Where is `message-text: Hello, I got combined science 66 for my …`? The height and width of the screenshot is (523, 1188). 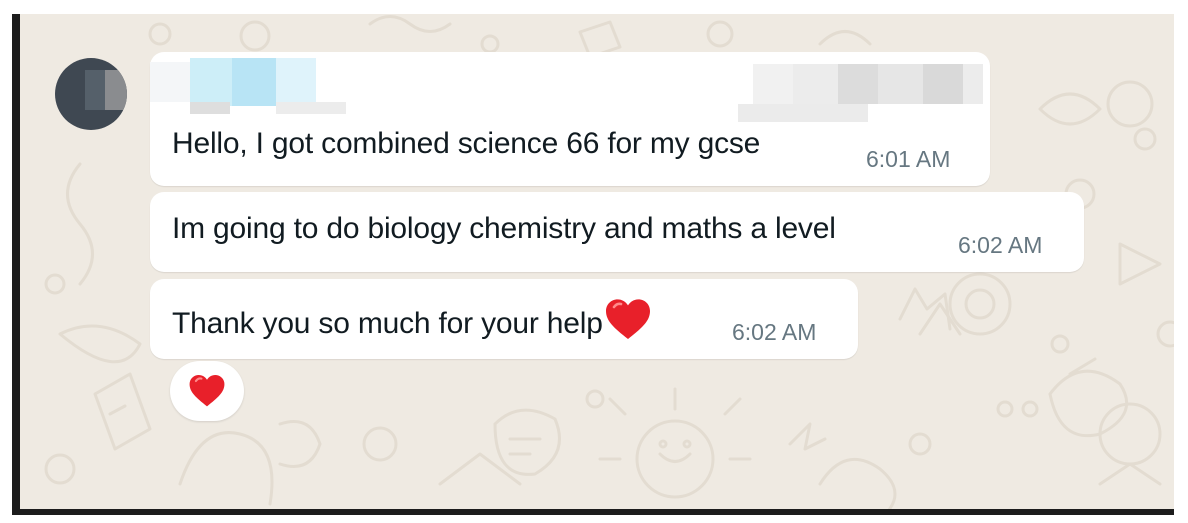
message-text: Hello, I got combined science 66 for my … is located at coordinates (466, 143).